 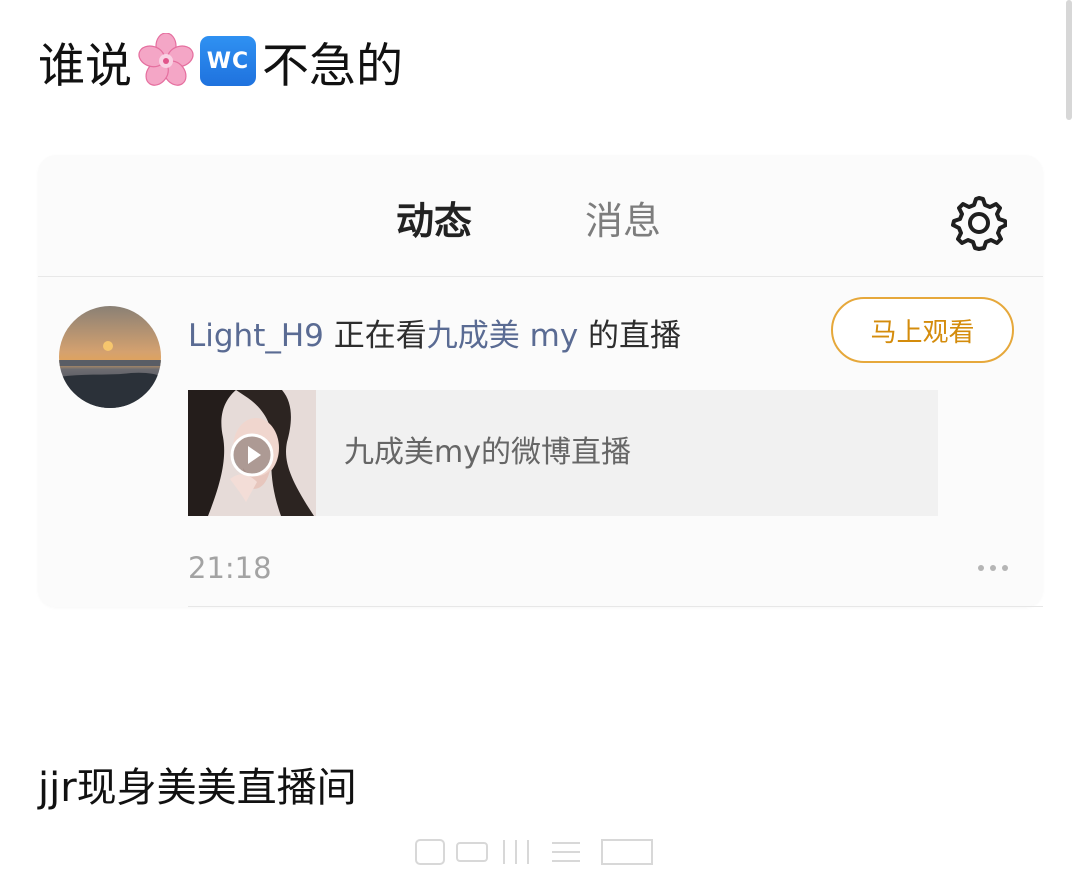 What do you see at coordinates (332, 66) in the screenshot?
I see `title-suffix: 不急的` at bounding box center [332, 66].